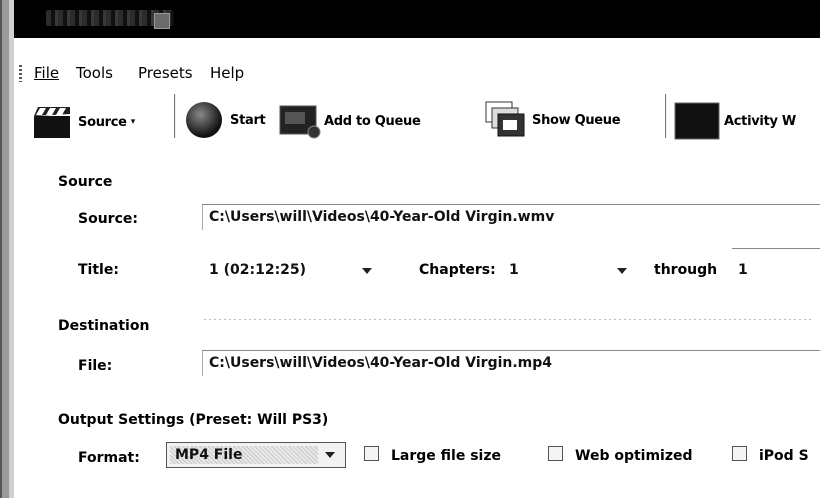  I want to click on source-section-heading: Source, so click(85, 182).